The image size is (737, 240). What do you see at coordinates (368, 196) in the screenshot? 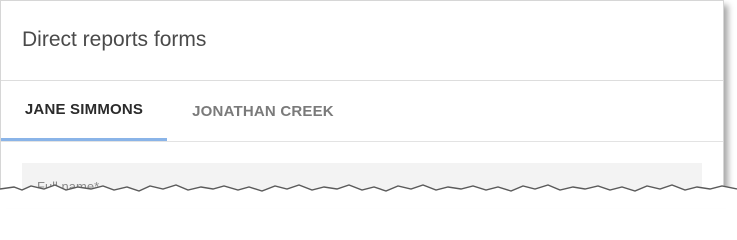
I see `torn-paper-edge` at bounding box center [368, 196].